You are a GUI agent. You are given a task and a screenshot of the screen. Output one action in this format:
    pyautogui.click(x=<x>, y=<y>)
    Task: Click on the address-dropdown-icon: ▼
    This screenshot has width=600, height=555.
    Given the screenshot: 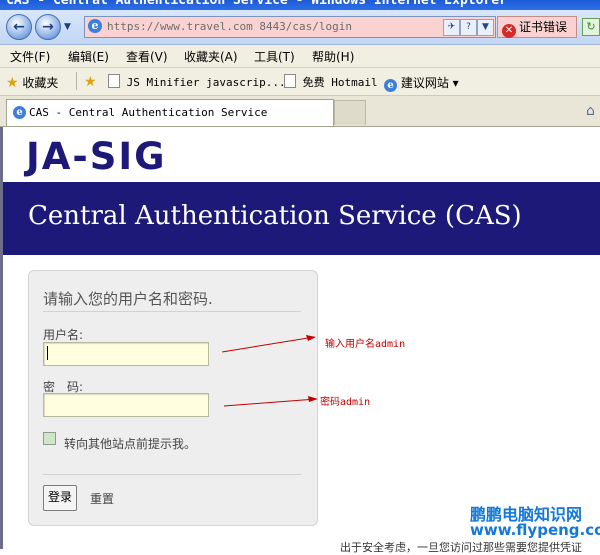 What is the action you would take?
    pyautogui.click(x=485, y=27)
    